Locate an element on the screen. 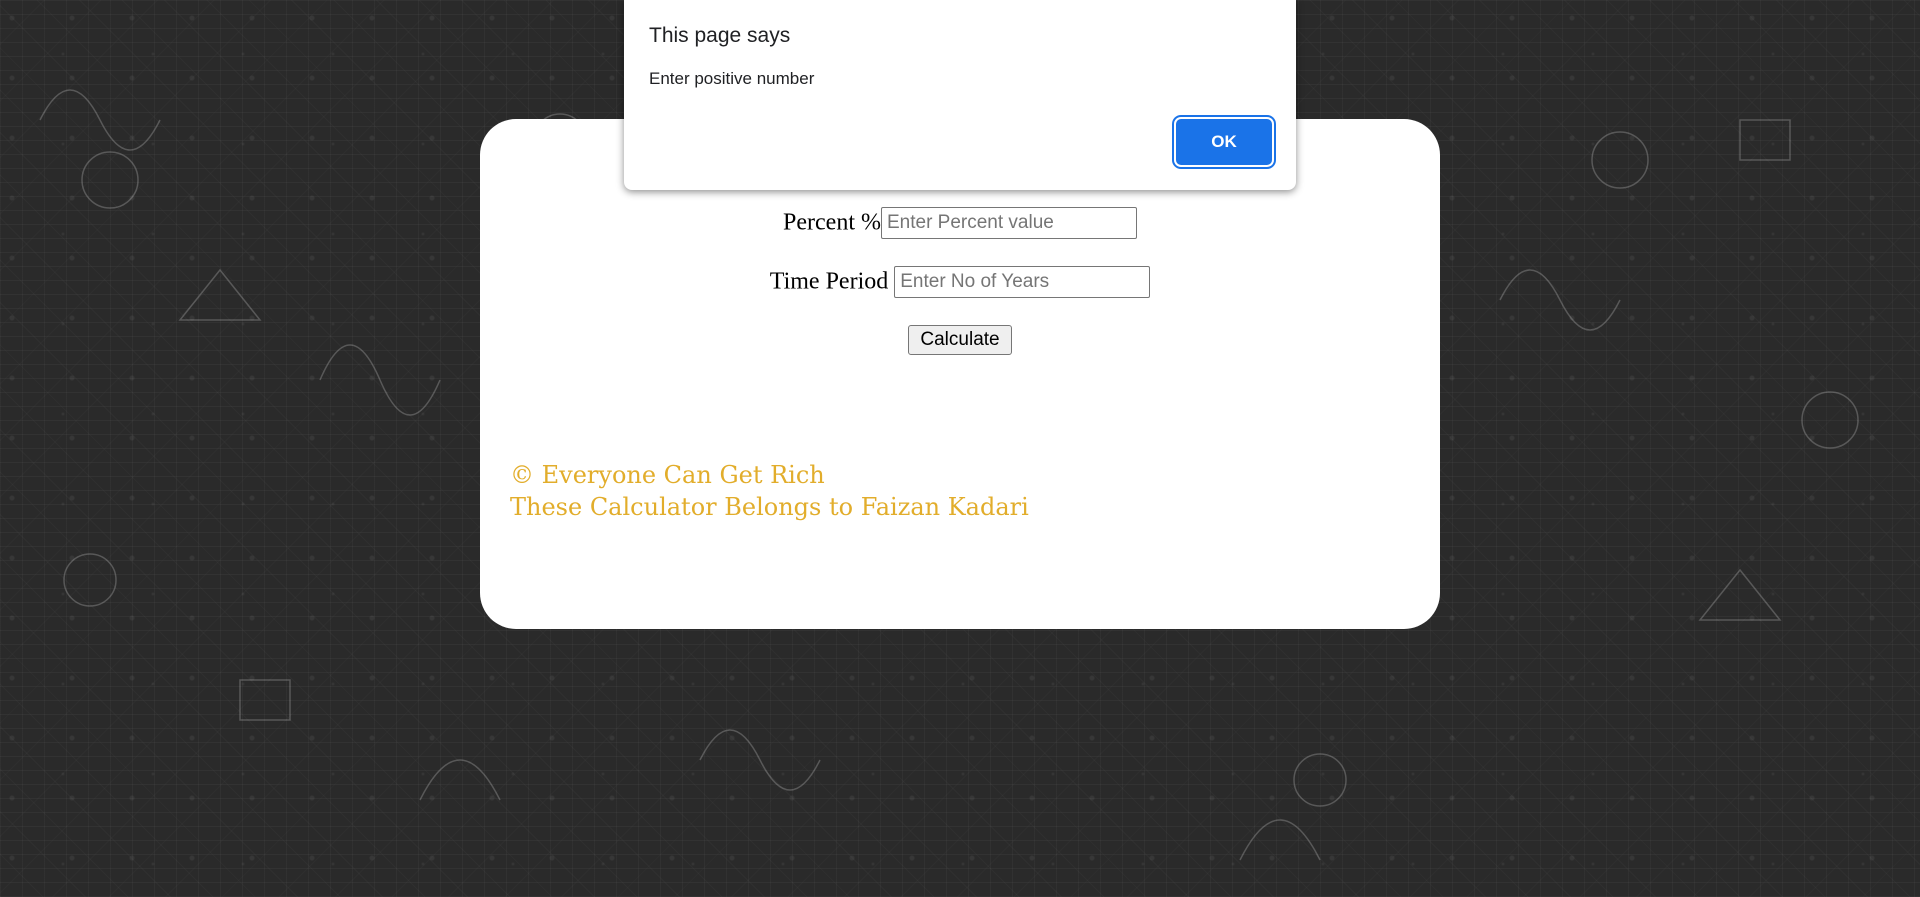 The width and height of the screenshot is (1920, 897). time-period-row: Time Period is located at coordinates (960, 282).